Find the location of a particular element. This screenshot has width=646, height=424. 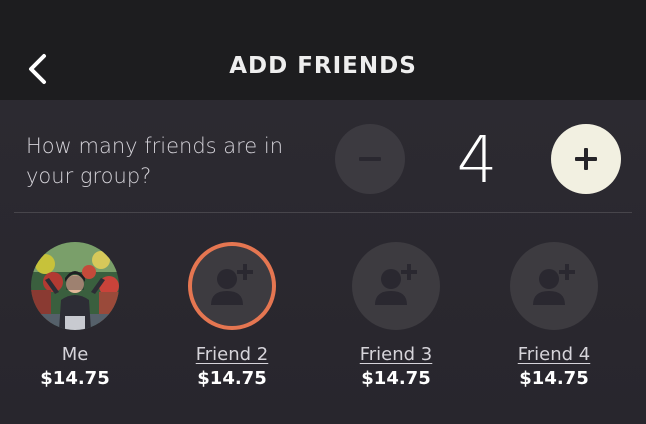

friend-name-link: Friend 4 is located at coordinates (554, 355).